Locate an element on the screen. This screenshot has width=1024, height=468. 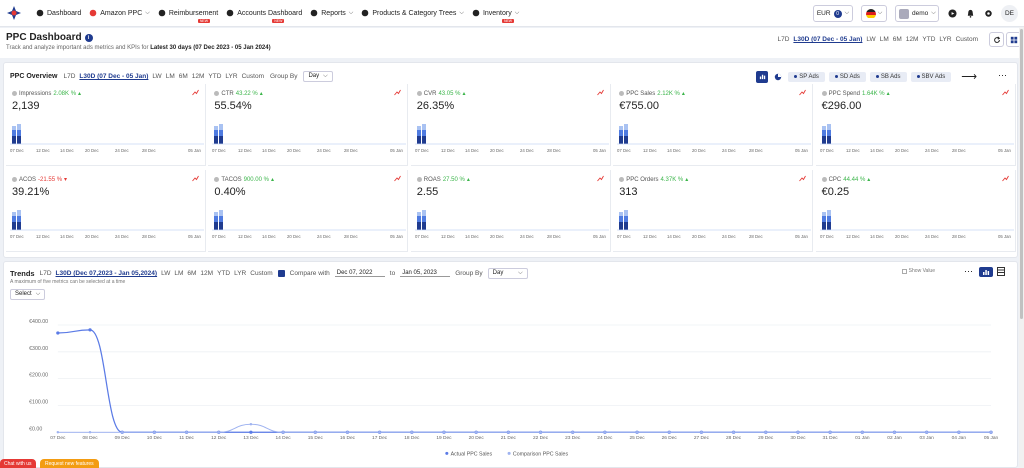
table-view-icon is located at coordinates (1001, 271).